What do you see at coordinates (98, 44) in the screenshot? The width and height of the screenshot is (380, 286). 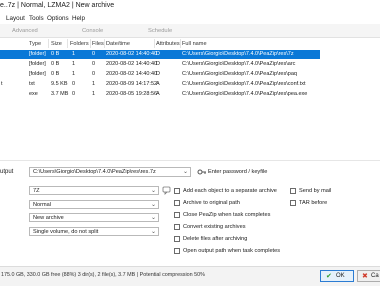 I see `column-header-files: Files` at bounding box center [98, 44].